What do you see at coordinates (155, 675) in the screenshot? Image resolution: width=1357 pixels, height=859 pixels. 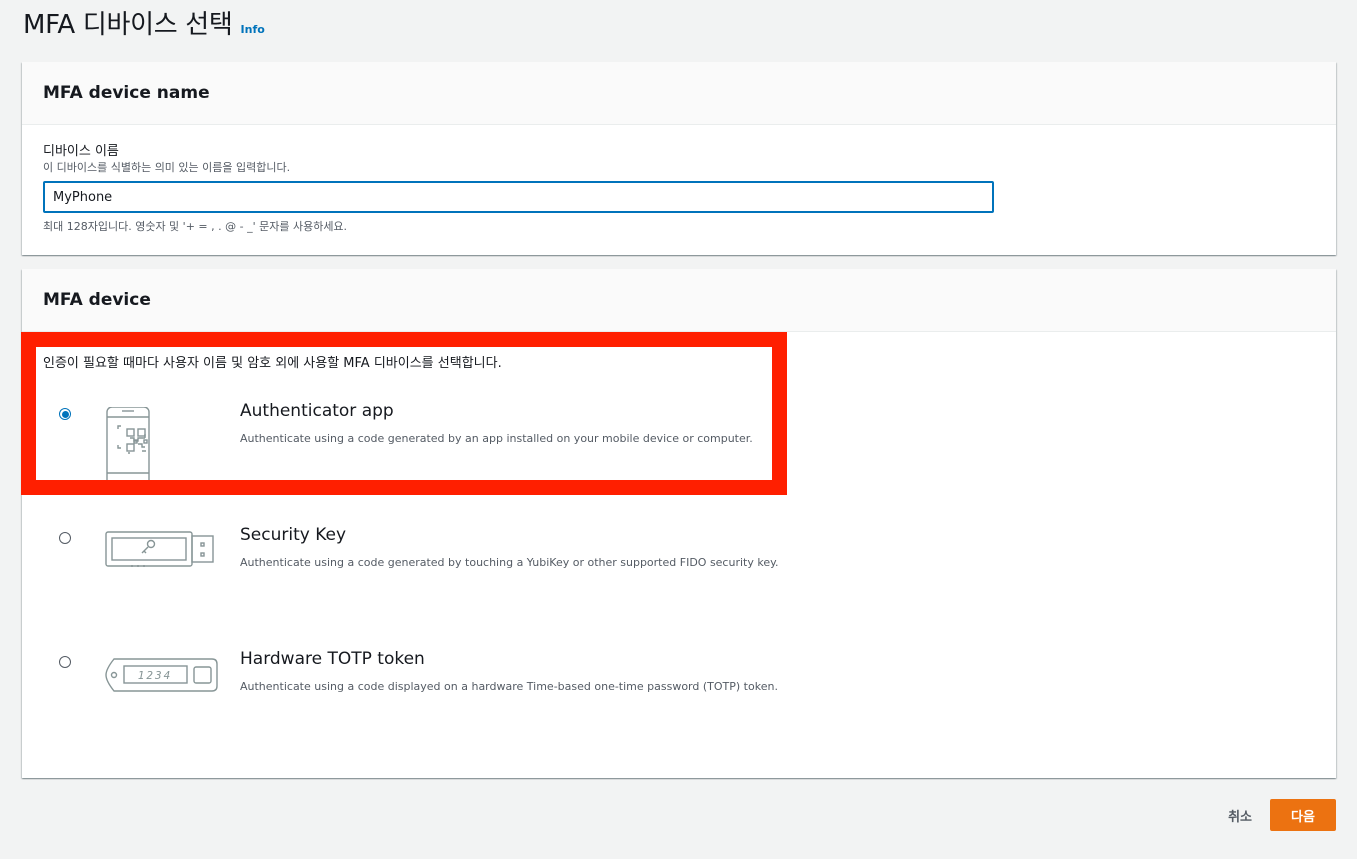 I see `token-display-digits: 1234` at bounding box center [155, 675].